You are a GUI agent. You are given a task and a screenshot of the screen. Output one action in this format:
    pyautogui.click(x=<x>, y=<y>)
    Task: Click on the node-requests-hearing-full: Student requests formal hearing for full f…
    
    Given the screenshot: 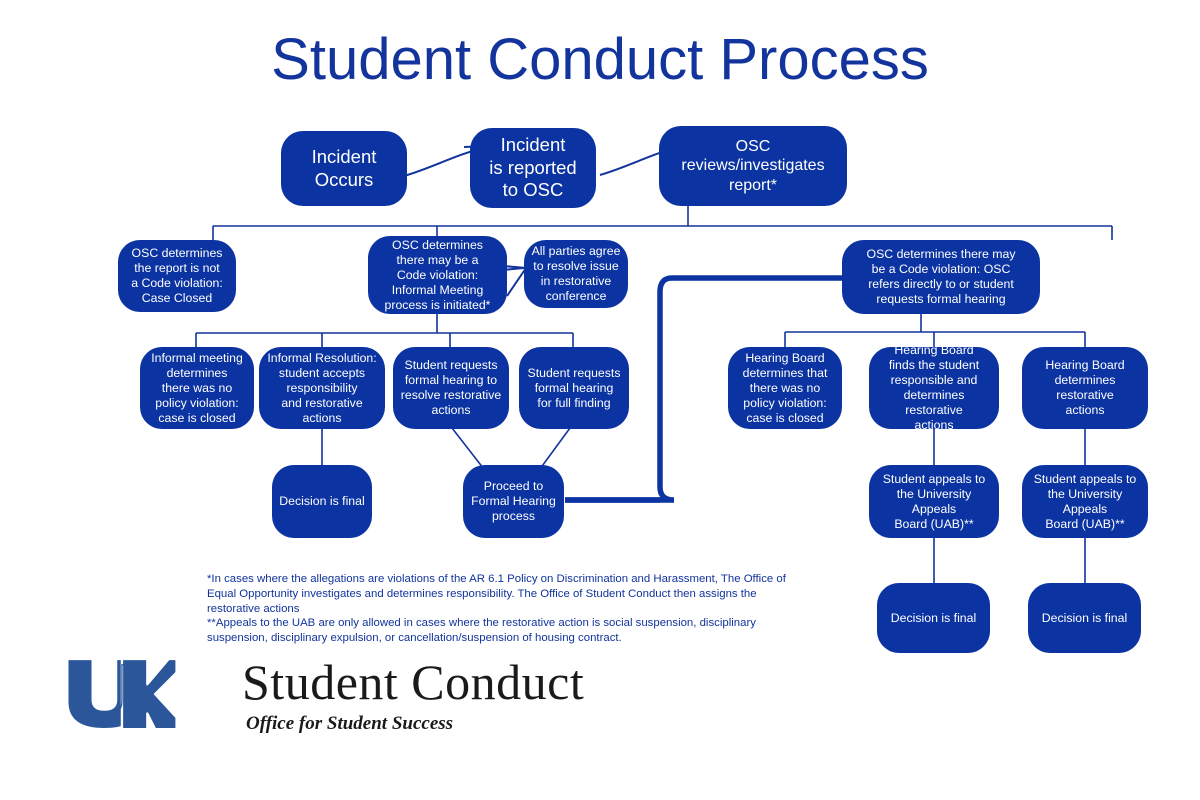 What is the action you would take?
    pyautogui.click(x=574, y=388)
    